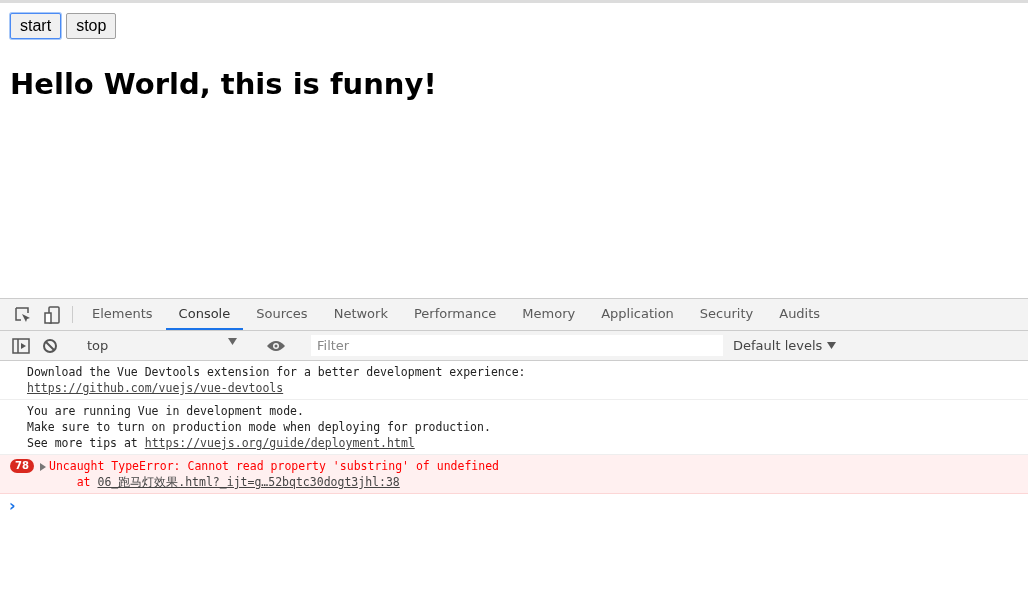 This screenshot has height=599, width=1028. What do you see at coordinates (83, 443) in the screenshot?
I see `log-message: See more tips at` at bounding box center [83, 443].